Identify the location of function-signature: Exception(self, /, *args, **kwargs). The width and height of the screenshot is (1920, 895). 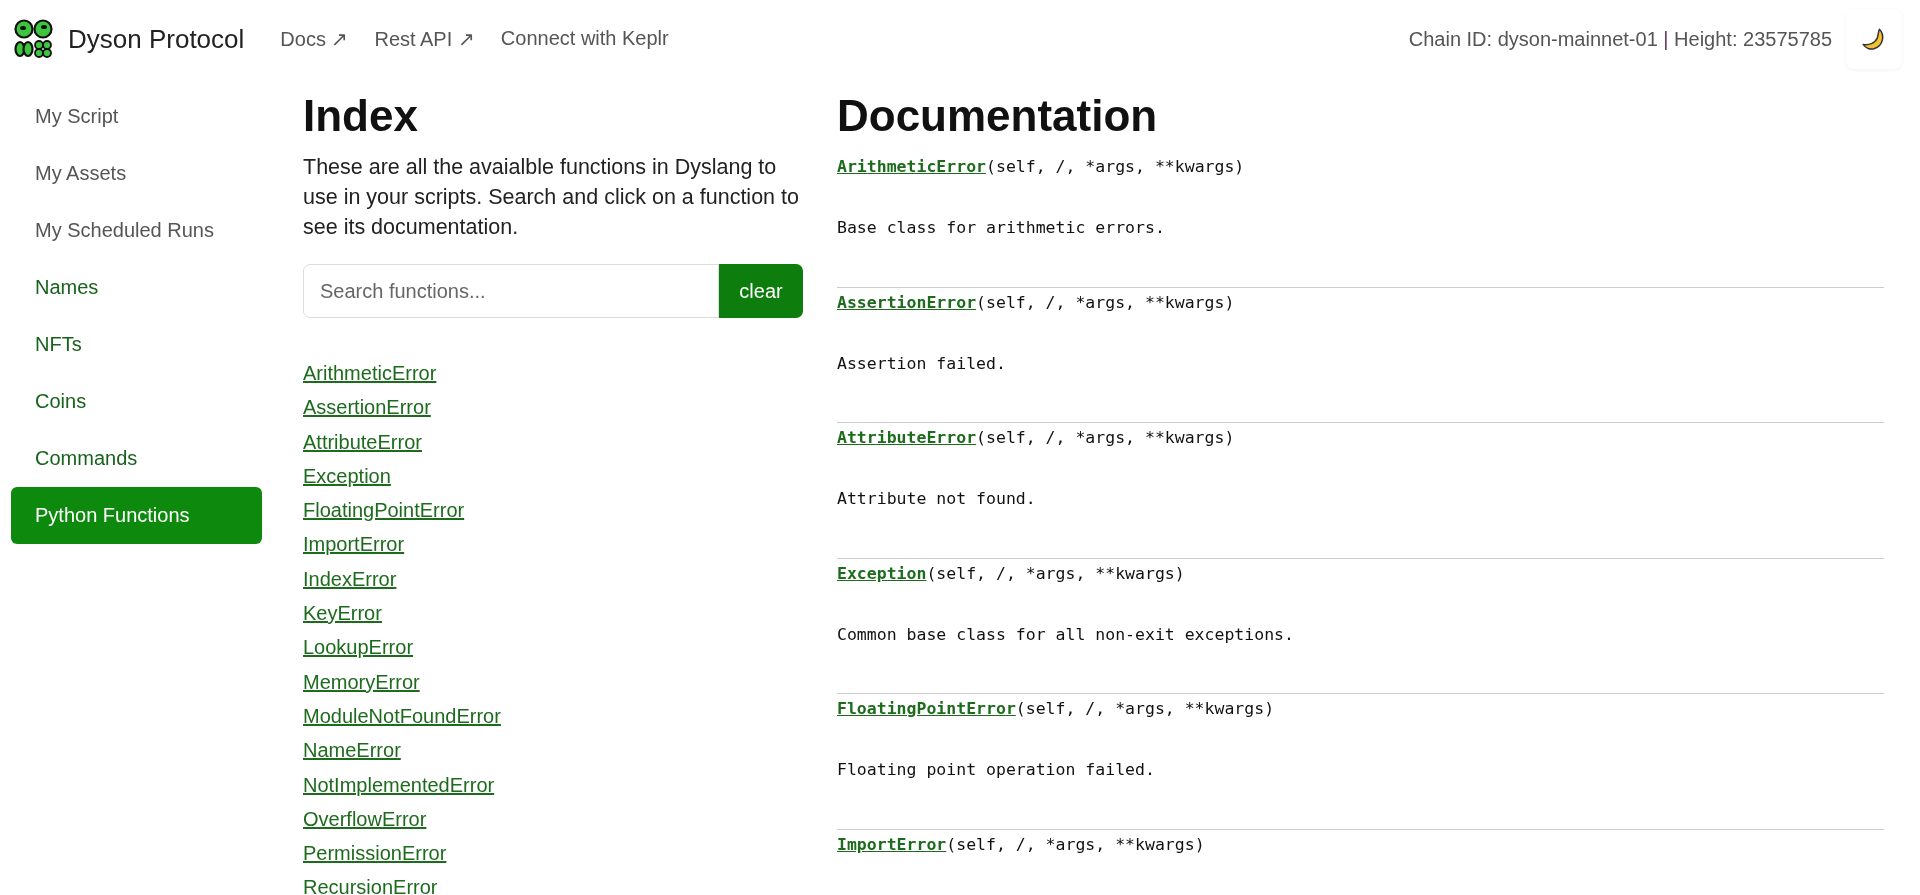
(1011, 573).